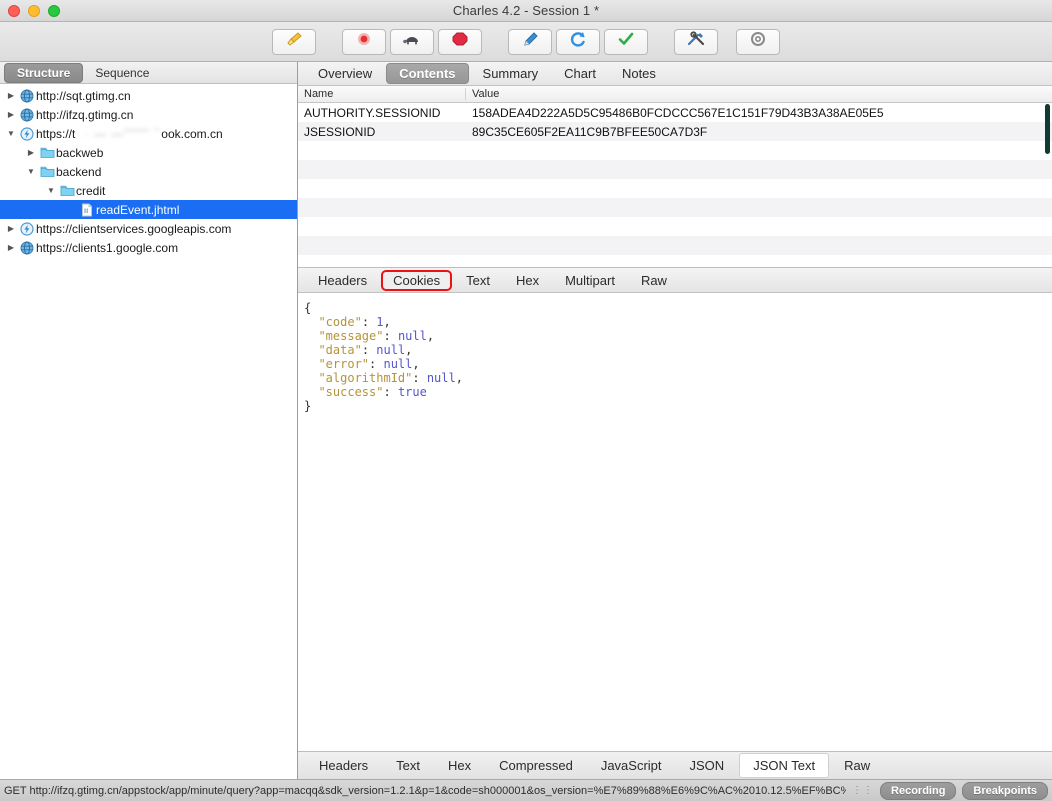 The image size is (1052, 801). Describe the element at coordinates (80, 152) in the screenshot. I see `tree-item-label: backweb` at that location.